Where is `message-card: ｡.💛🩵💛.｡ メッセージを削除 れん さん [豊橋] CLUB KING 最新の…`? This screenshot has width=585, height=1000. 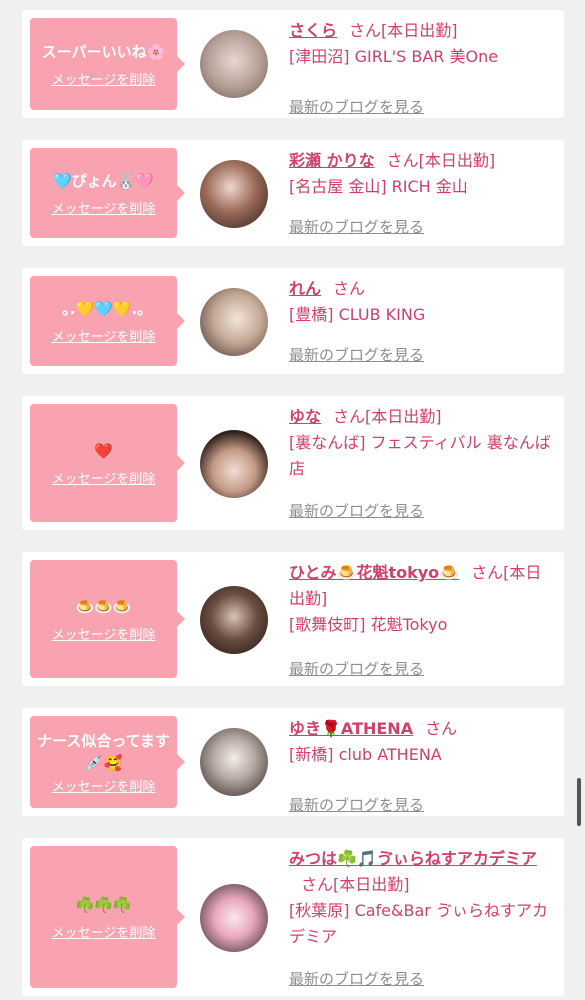 message-card: ｡.💛🩵💛.｡ メッセージを削除 れん さん [豊橋] CLUB KING 最新の… is located at coordinates (293, 321).